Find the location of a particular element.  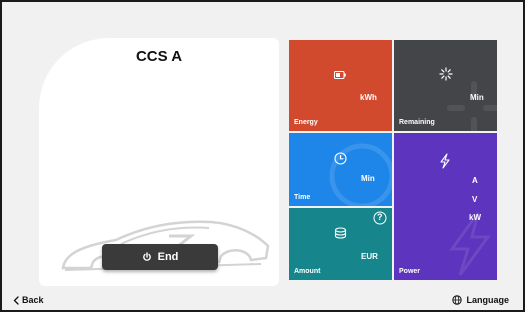

help-glyph: ? is located at coordinates (380, 217).